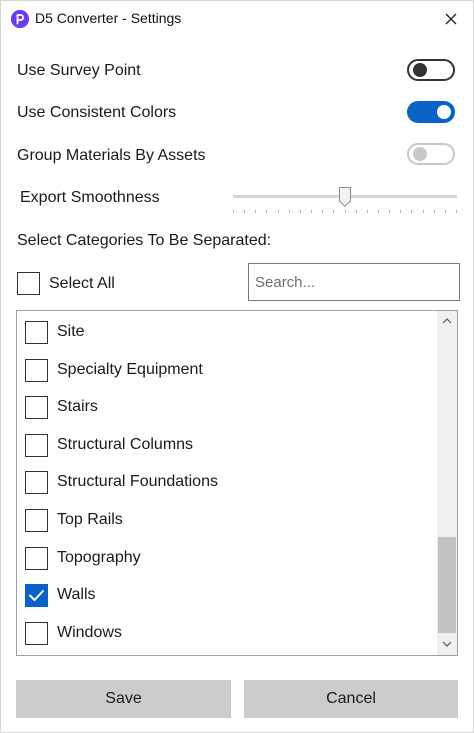  I want to click on category-label: Topography, so click(99, 557).